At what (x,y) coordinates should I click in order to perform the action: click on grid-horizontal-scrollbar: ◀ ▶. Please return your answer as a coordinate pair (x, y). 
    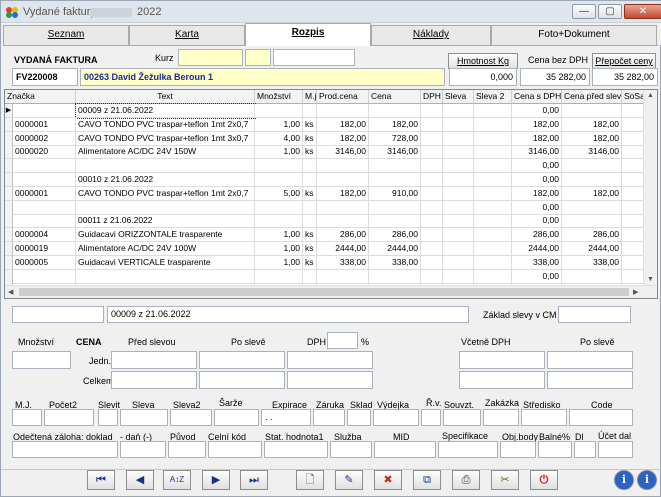
    Looking at the image, I should click on (331, 291).